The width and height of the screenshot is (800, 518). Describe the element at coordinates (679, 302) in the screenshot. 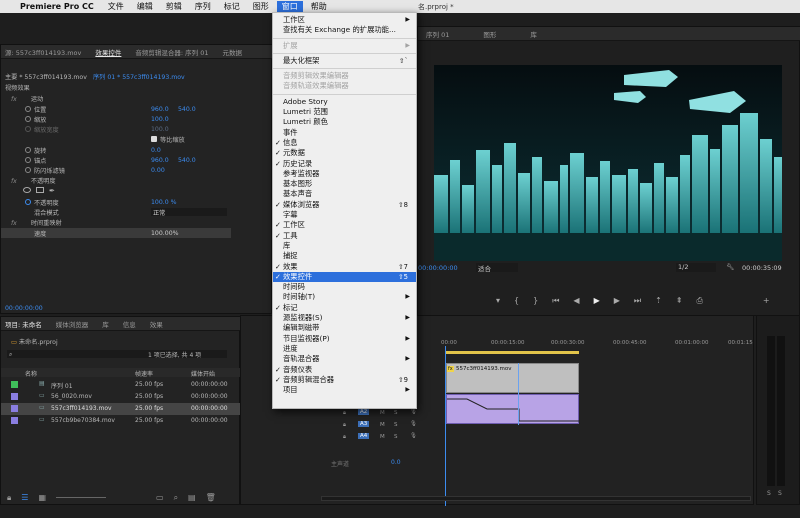

I see `extract-icon: ⇞` at that location.